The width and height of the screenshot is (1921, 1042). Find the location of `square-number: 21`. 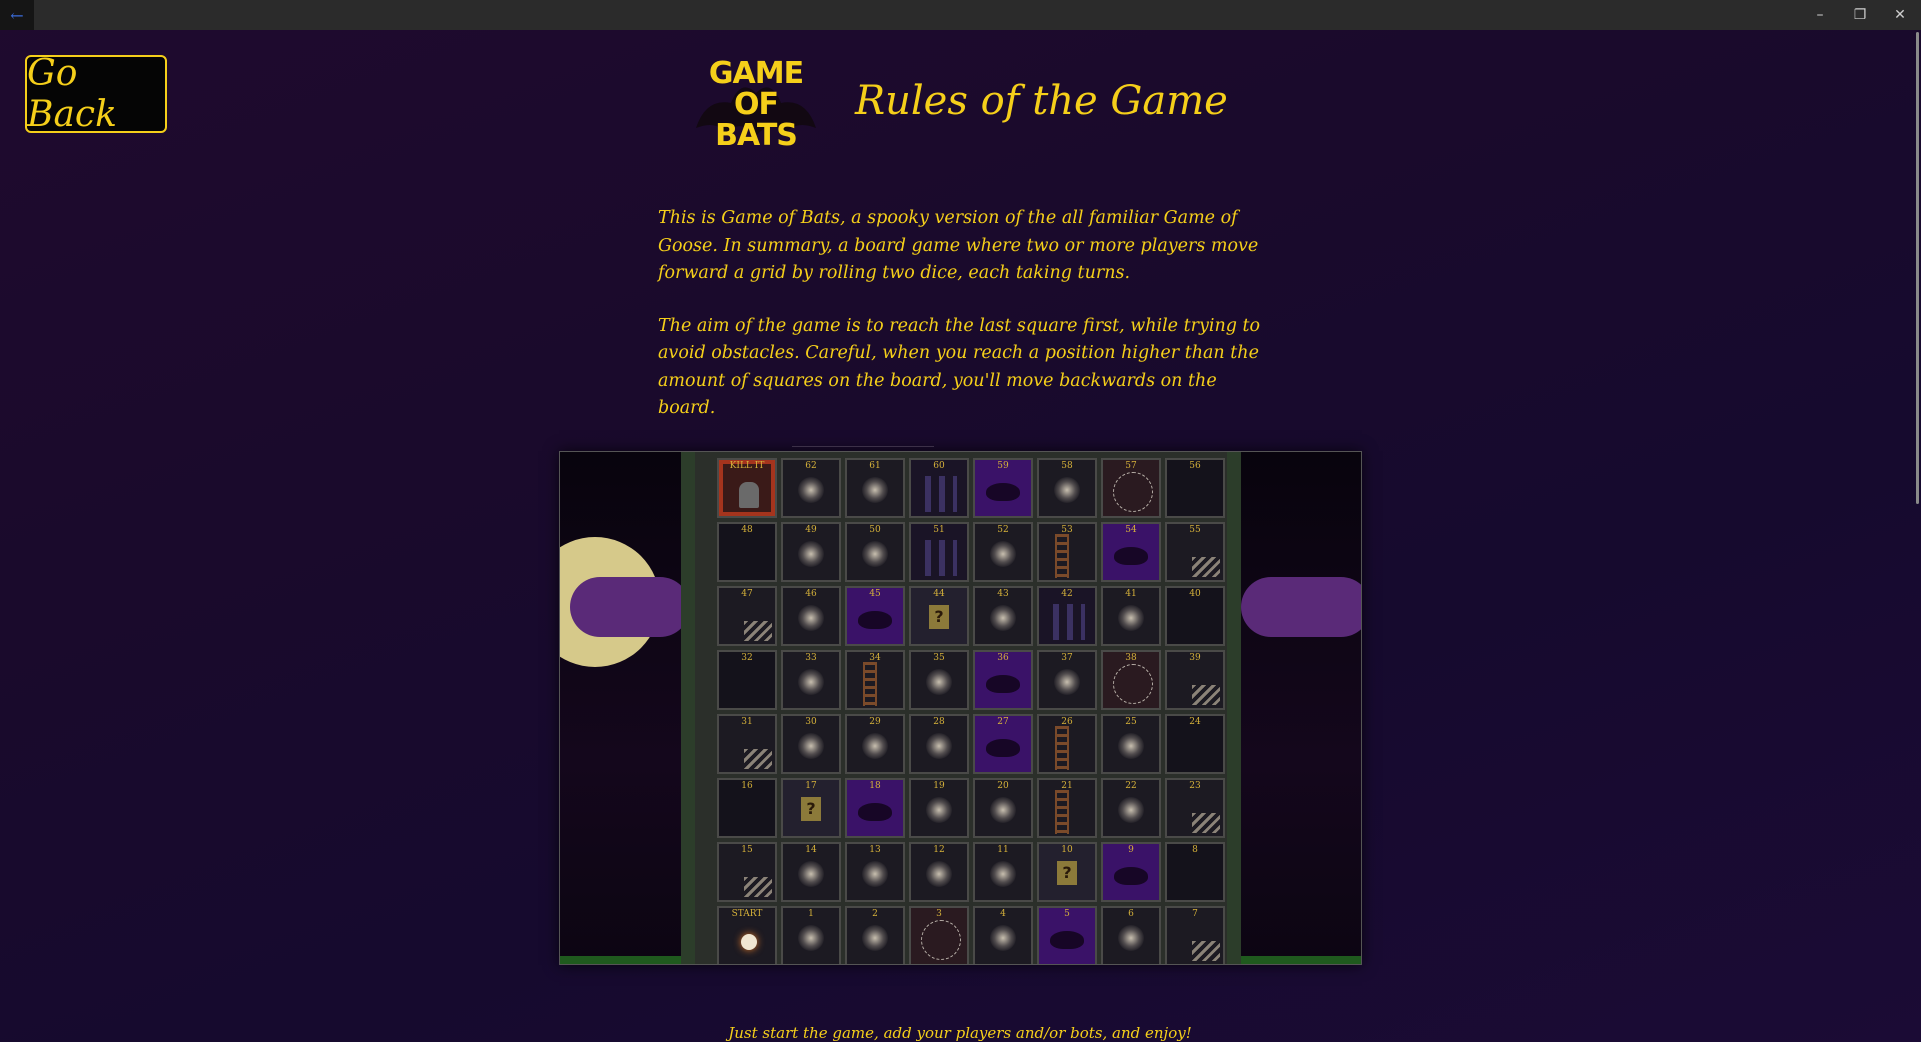

square-number: 21 is located at coordinates (1067, 786).